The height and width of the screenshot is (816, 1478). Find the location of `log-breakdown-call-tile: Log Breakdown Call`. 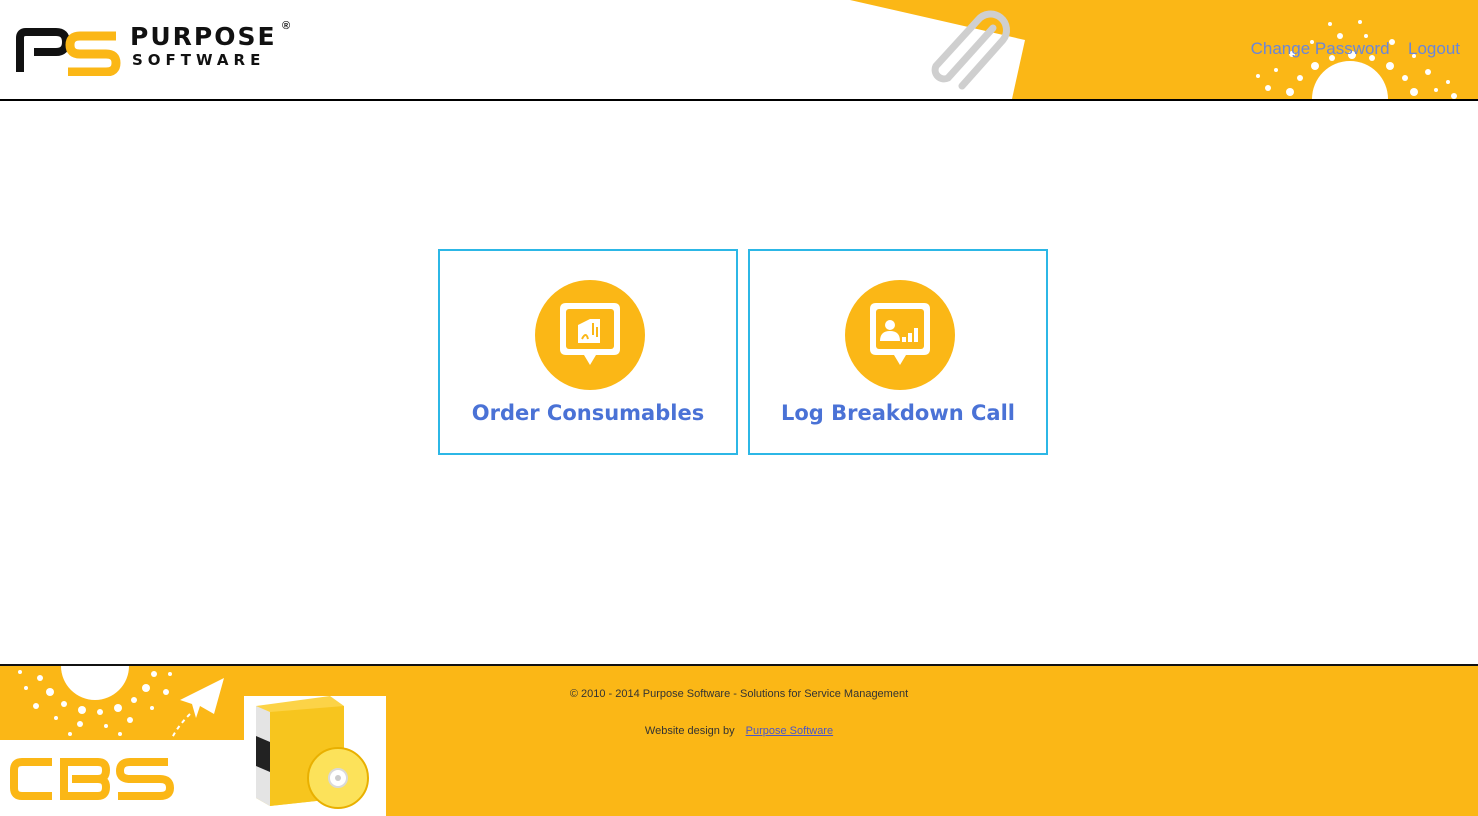

log-breakdown-call-tile: Log Breakdown Call is located at coordinates (898, 352).